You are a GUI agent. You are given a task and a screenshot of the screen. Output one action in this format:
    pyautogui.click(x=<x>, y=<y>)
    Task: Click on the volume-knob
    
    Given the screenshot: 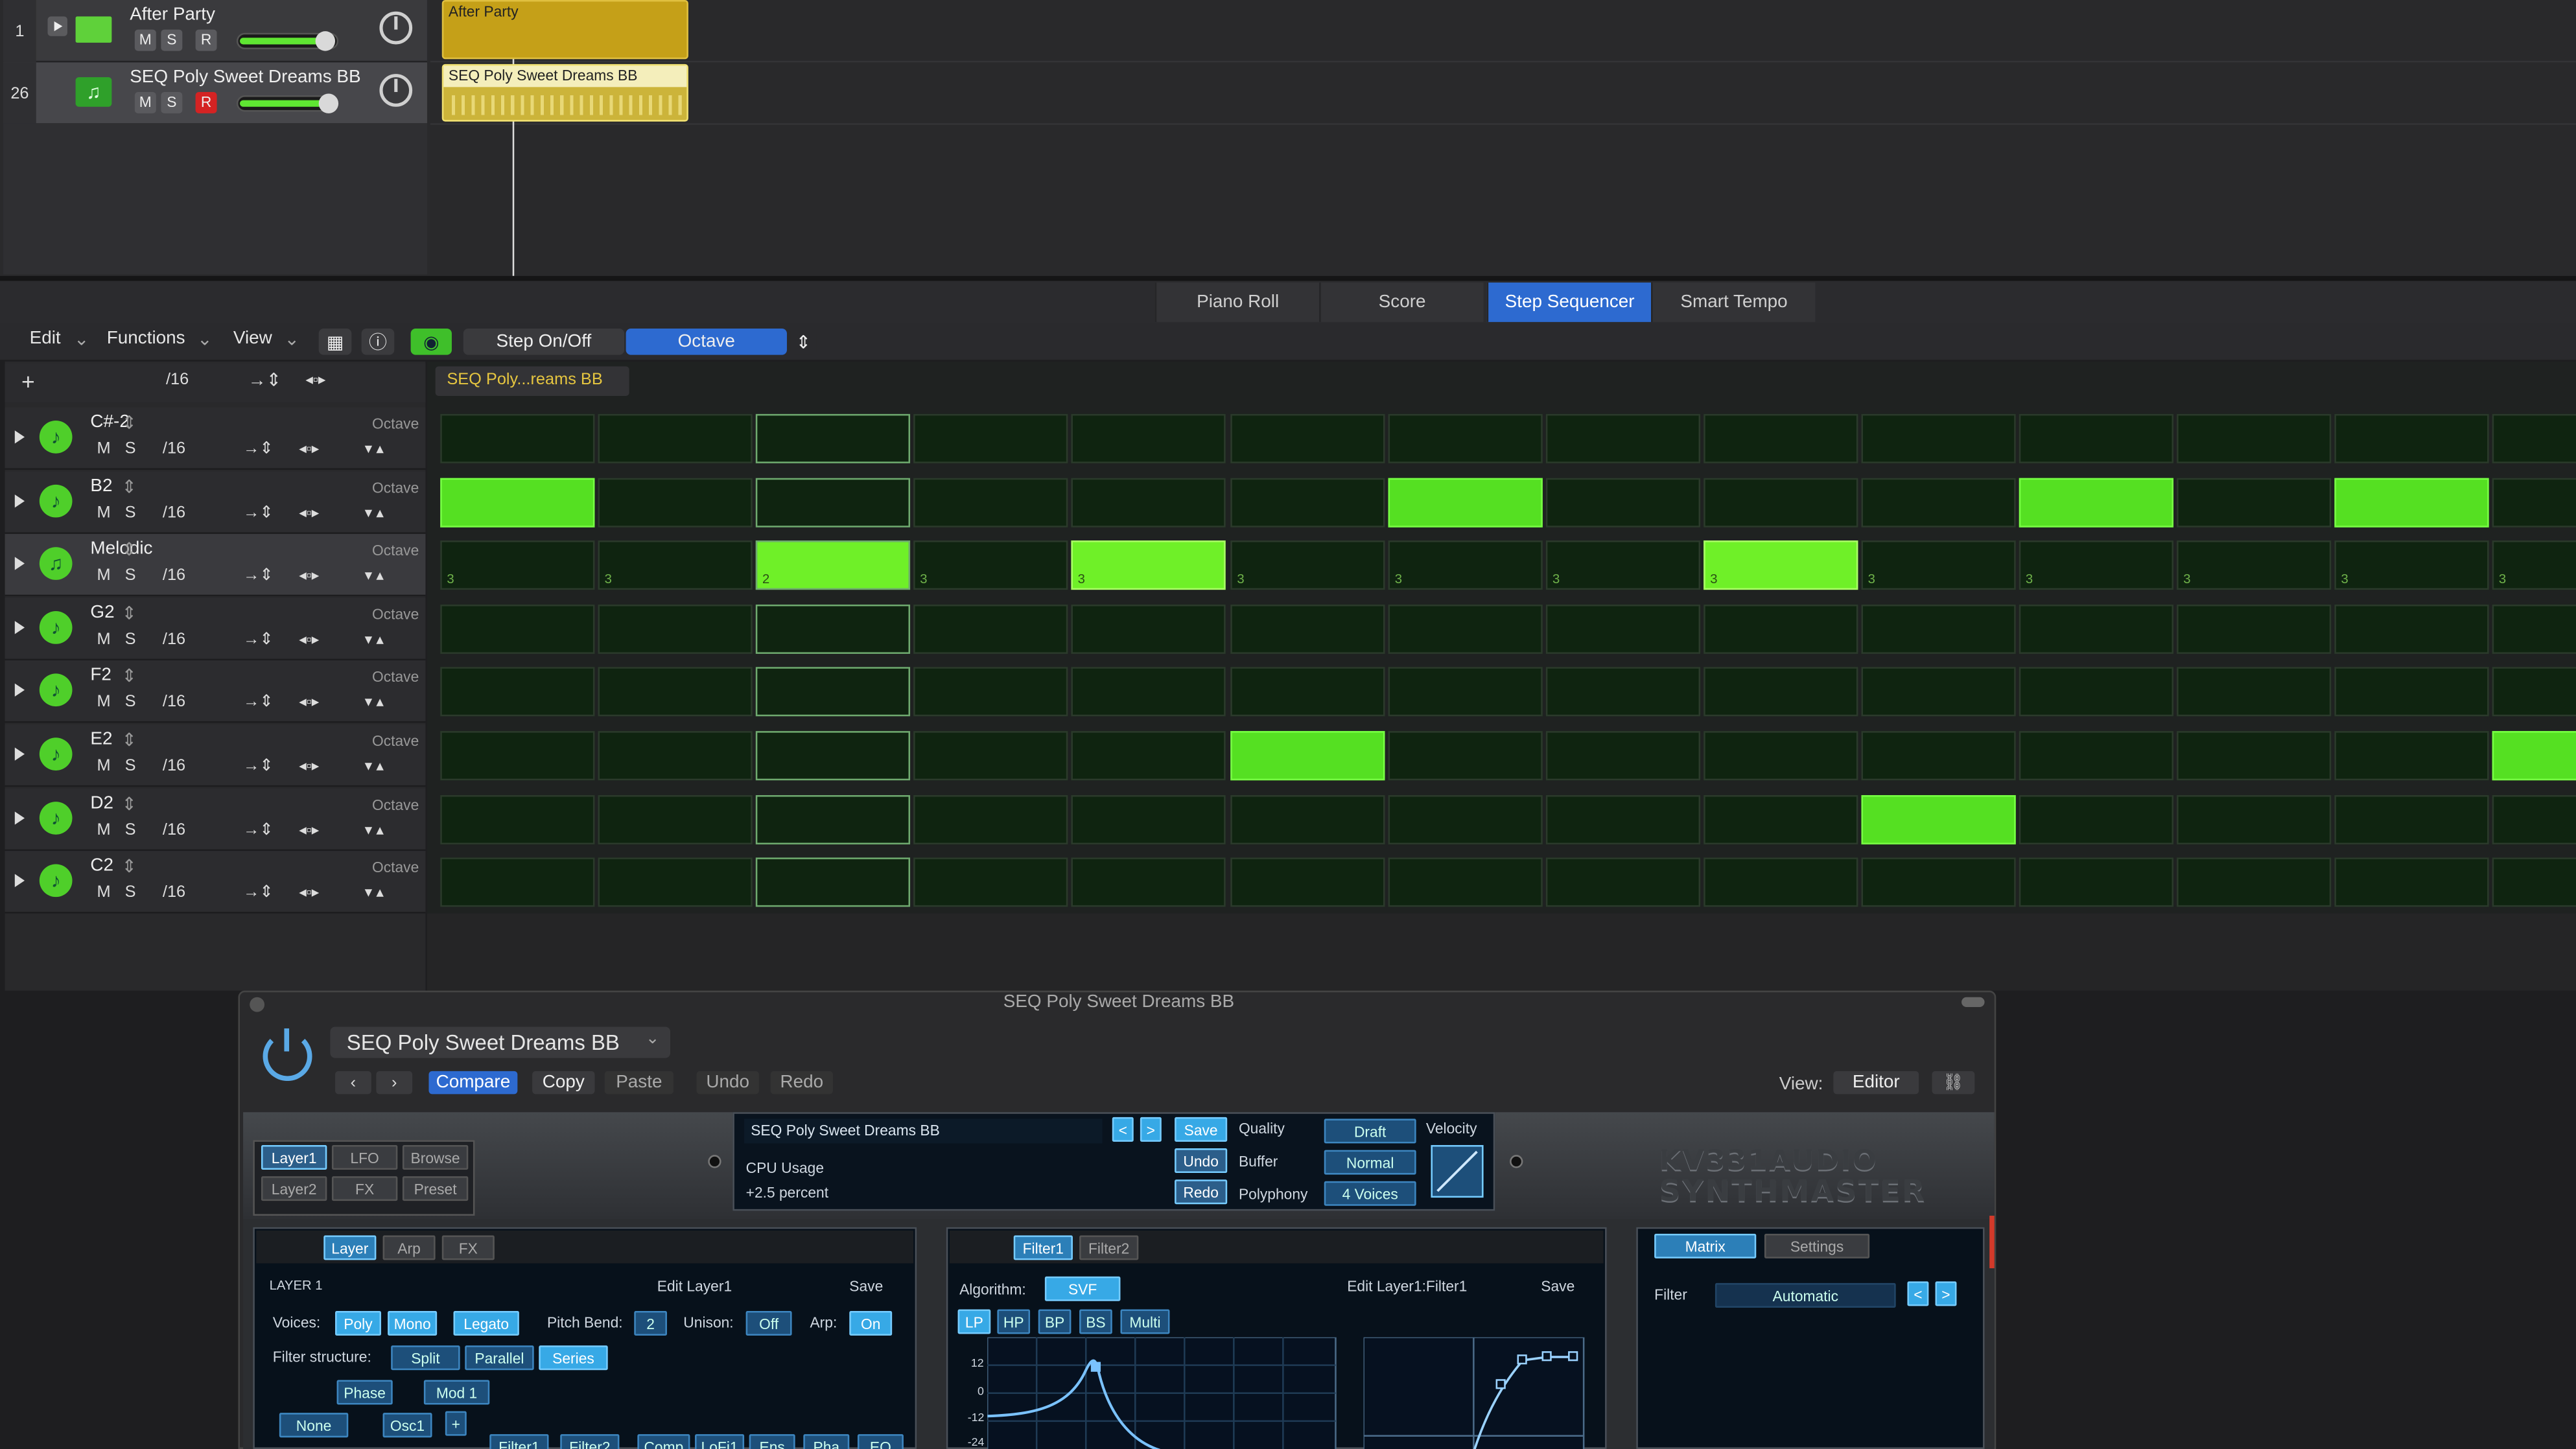 What is the action you would take?
    pyautogui.click(x=325, y=41)
    